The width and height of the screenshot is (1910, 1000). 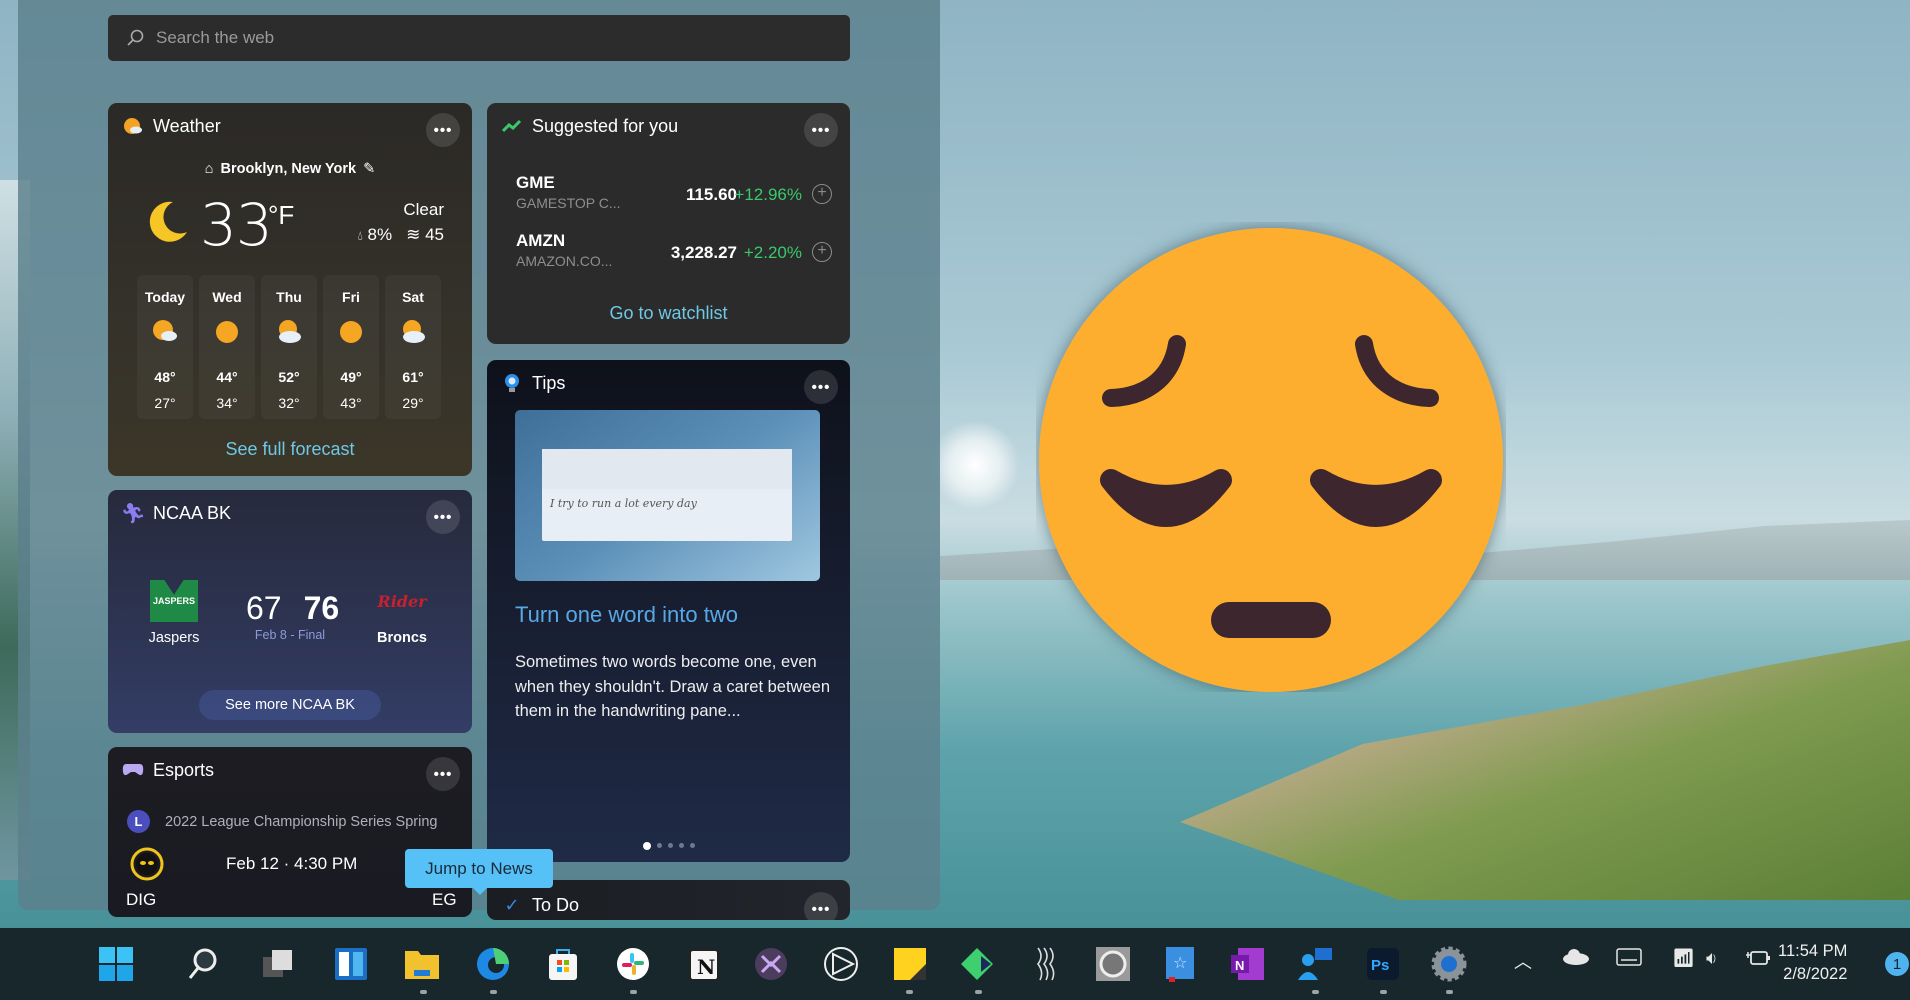 I want to click on jaspers-logo: JASPERS, so click(x=174, y=601).